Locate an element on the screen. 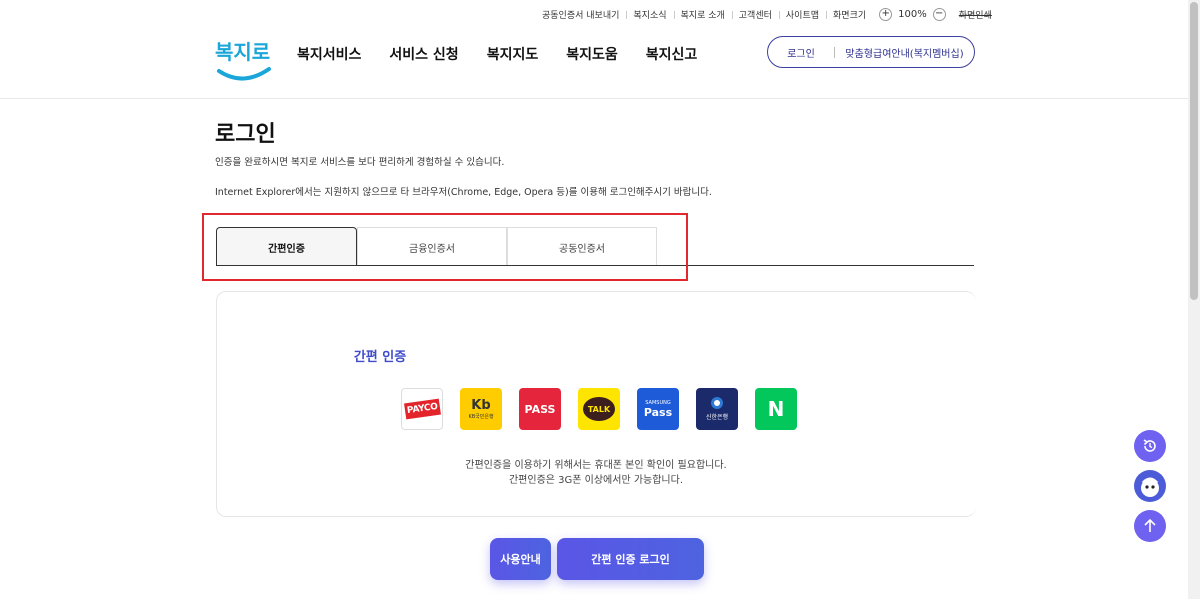 The width and height of the screenshot is (1200, 599). bokjiro-logo: 복지로 is located at coordinates (243, 59).